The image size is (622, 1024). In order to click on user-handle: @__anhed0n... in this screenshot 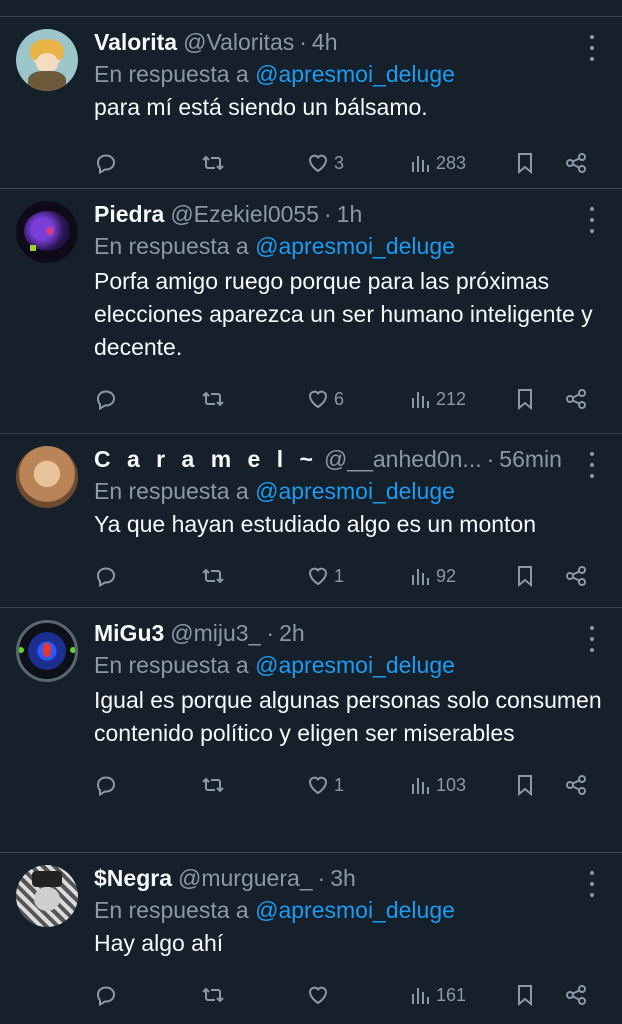, I will do `click(403, 459)`.